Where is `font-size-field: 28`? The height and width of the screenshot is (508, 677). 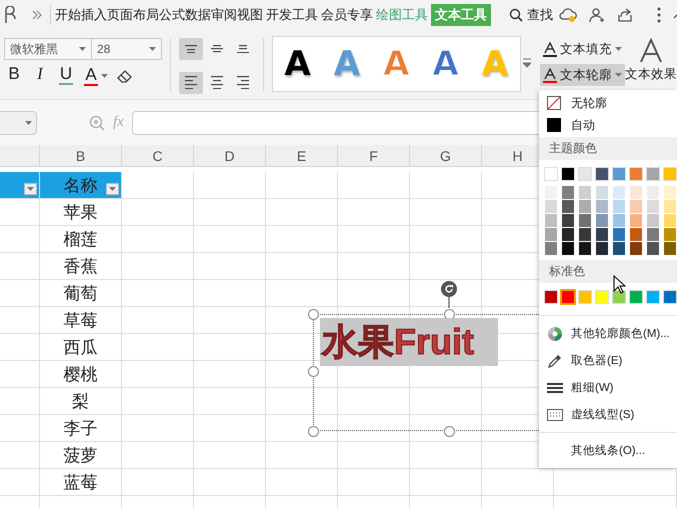
font-size-field: 28 is located at coordinates (127, 49).